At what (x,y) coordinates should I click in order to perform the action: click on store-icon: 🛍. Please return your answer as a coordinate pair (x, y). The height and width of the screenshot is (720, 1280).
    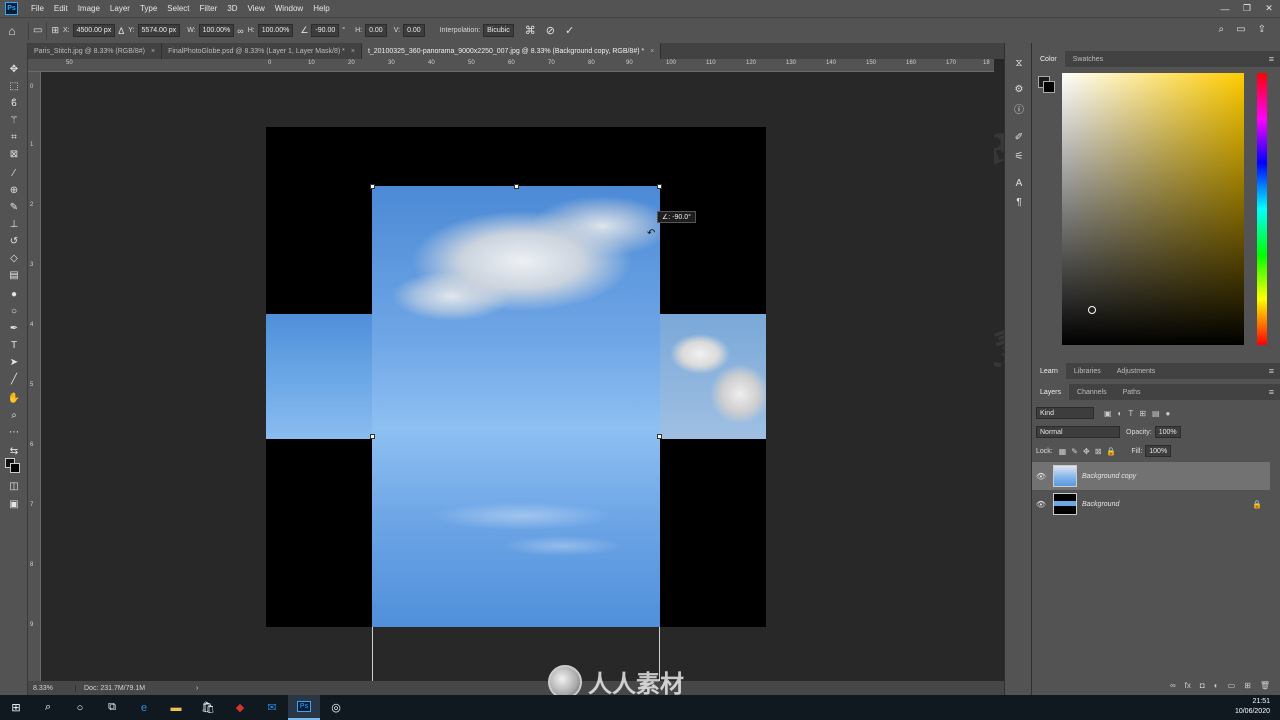
    Looking at the image, I should click on (208, 707).